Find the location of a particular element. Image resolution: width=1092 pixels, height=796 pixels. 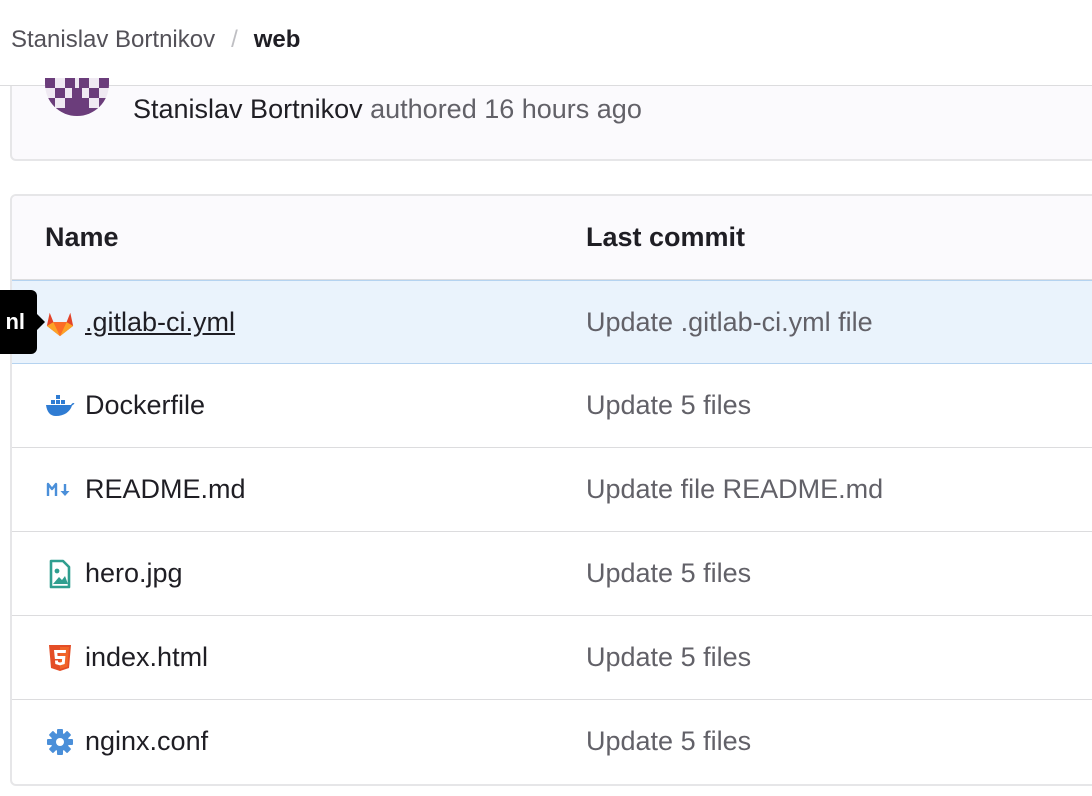

file-name-tooltip: nl is located at coordinates (18, 322).